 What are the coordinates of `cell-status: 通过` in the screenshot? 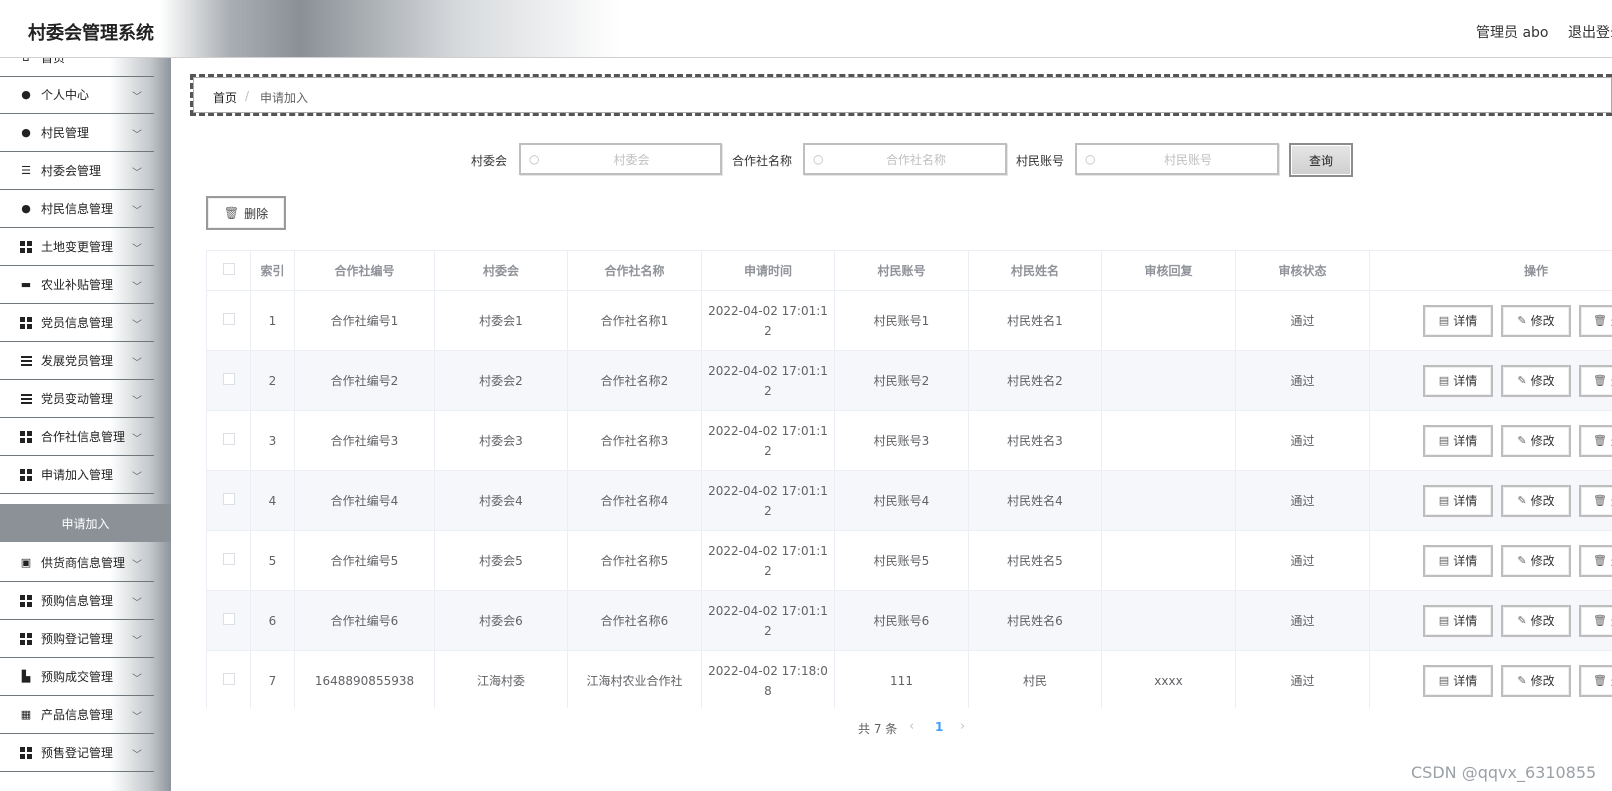 It's located at (1302, 440).